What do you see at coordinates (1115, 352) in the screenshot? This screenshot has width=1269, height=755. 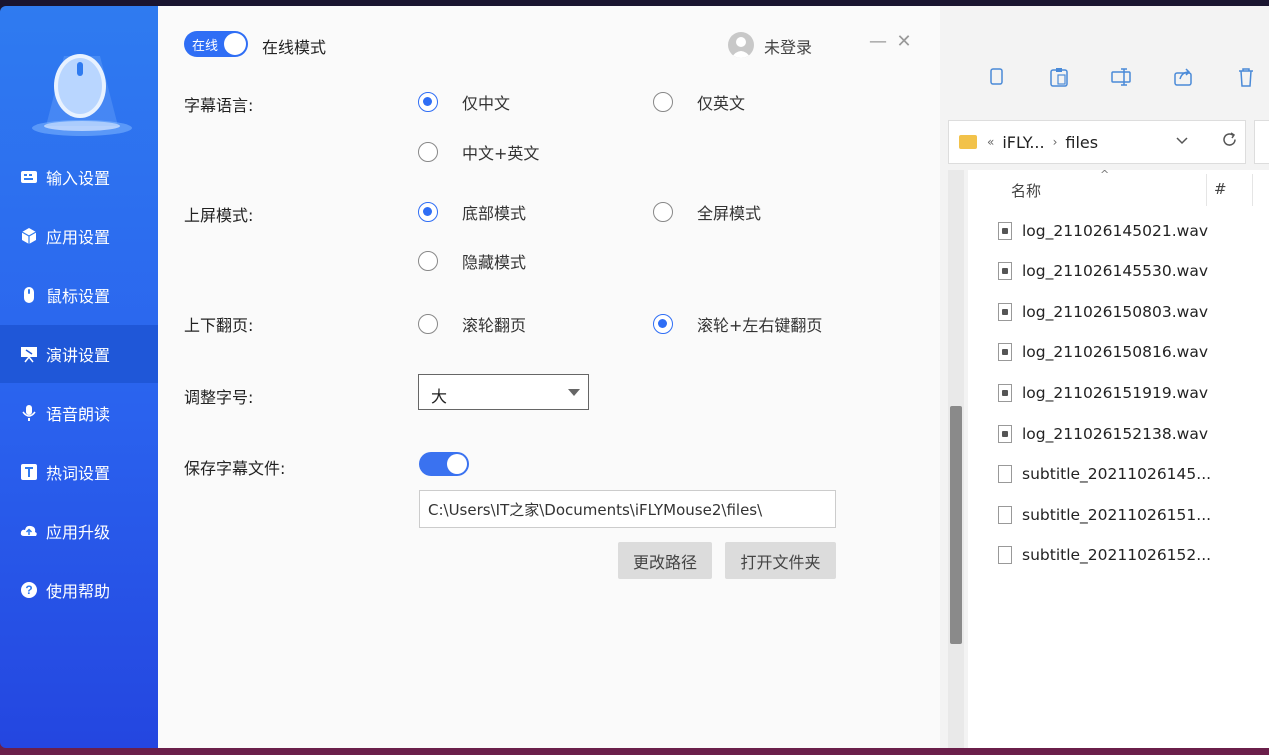 I see `file-name: log_211026150816.wav` at bounding box center [1115, 352].